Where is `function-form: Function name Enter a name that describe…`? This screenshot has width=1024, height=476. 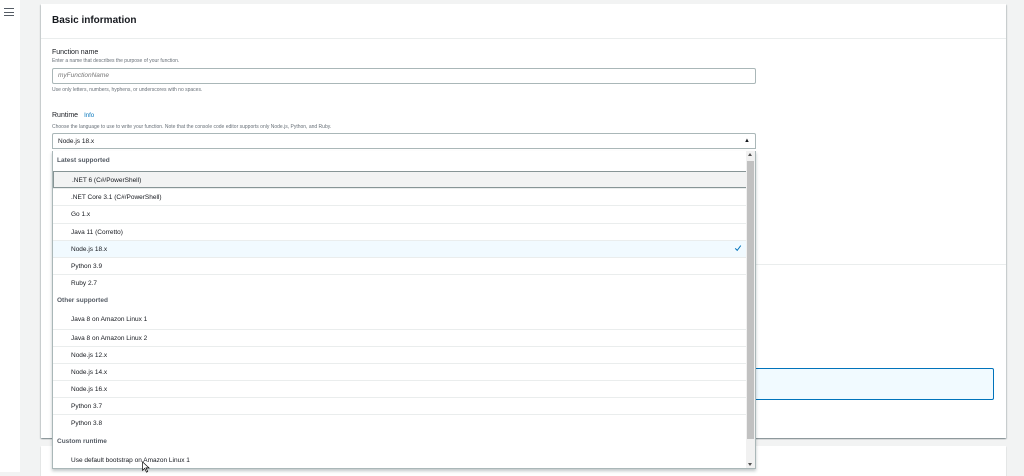
function-form: Function name Enter a name that describe… is located at coordinates (404, 99).